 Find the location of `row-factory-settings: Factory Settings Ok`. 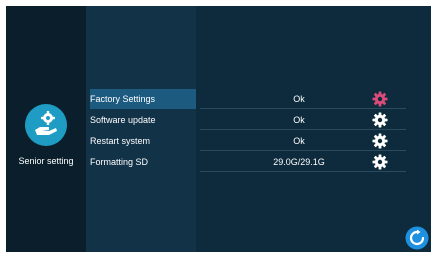

row-factory-settings: Factory Settings Ok is located at coordinates (258, 99).